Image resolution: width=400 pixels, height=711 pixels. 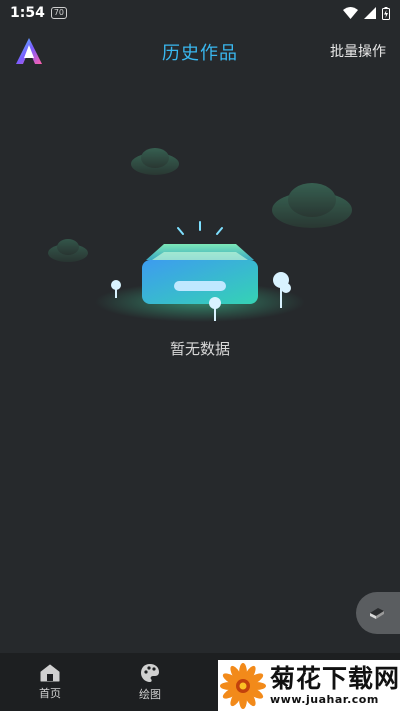 What do you see at coordinates (350, 13) in the screenshot?
I see `wifi-icon` at bounding box center [350, 13].